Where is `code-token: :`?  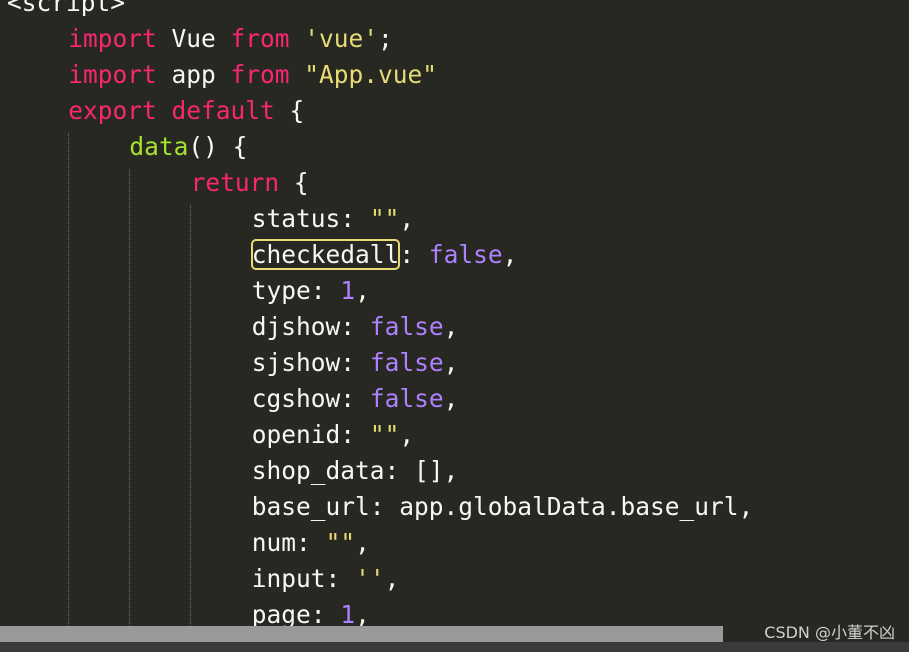 code-token: : is located at coordinates (414, 254).